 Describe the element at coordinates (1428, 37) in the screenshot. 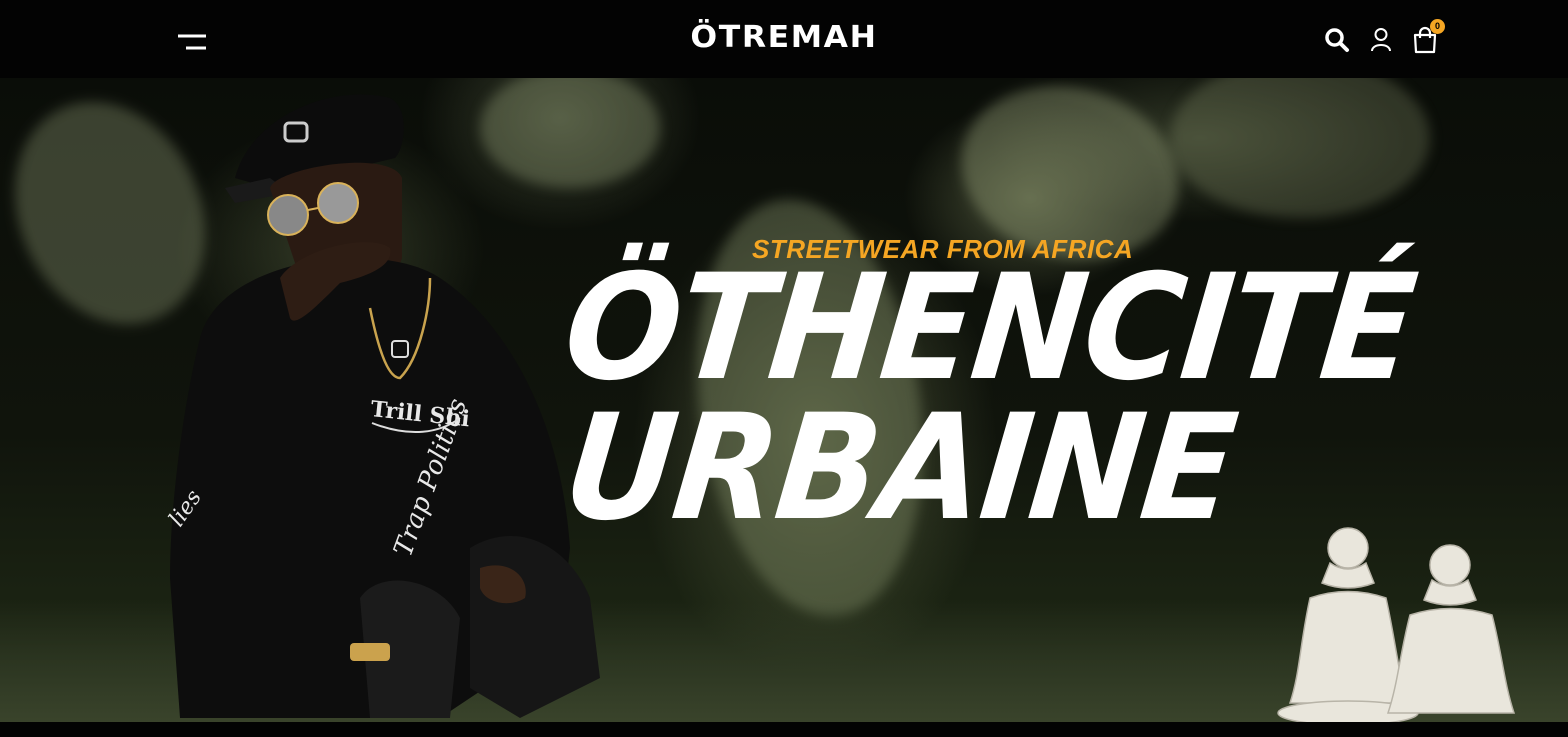

I see `shopping-bag-icon: 0` at that location.